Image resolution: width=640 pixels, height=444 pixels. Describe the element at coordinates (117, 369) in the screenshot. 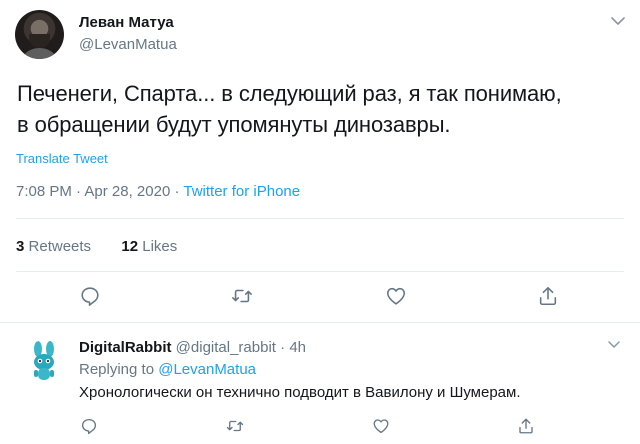

I see `replying-to-label: Replying to` at that location.